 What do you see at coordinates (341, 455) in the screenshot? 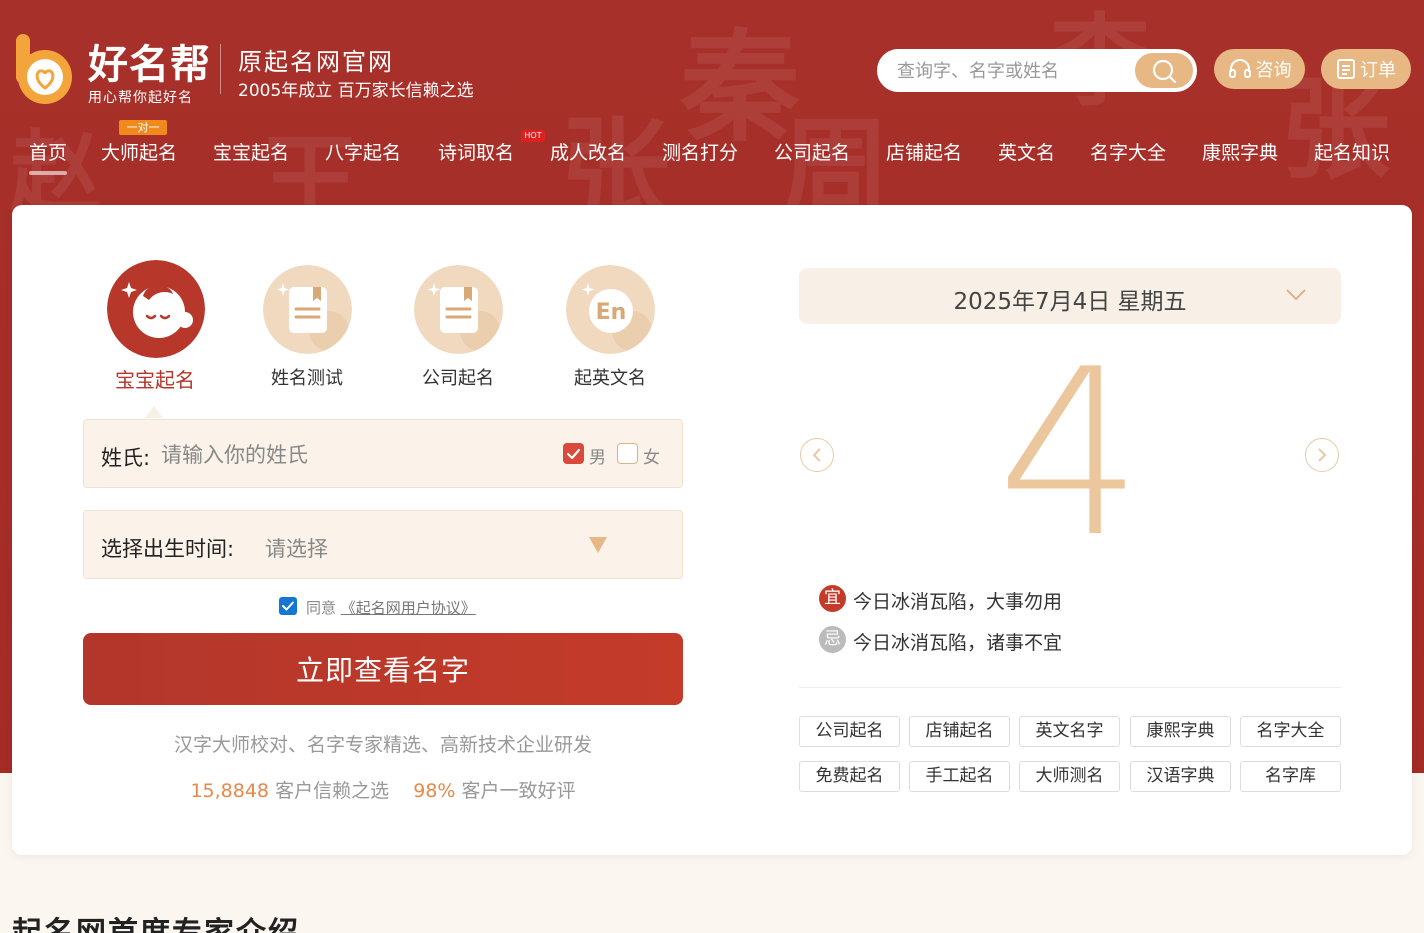
I see `surname-input` at bounding box center [341, 455].